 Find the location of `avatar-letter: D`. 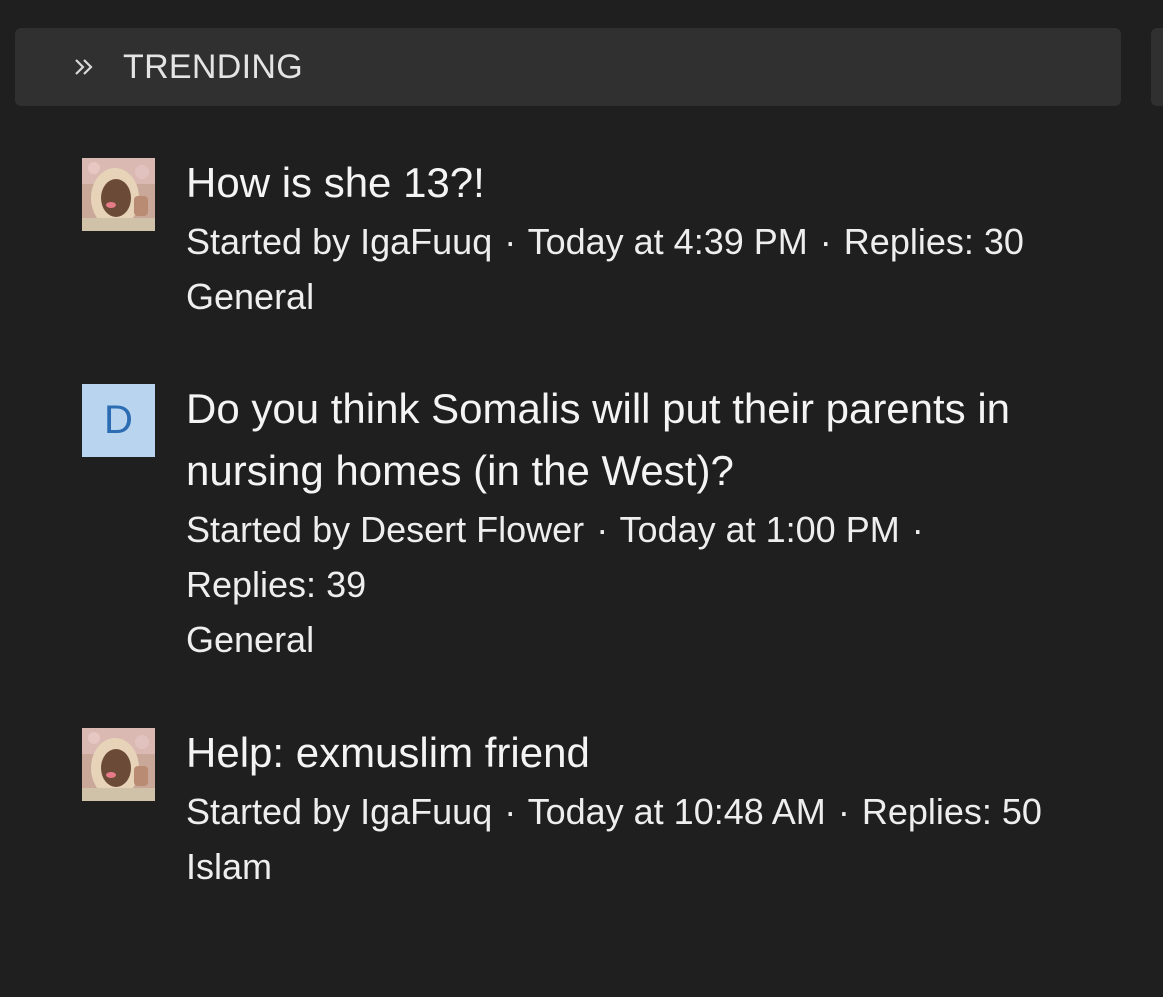

avatar-letter: D is located at coordinates (118, 420).